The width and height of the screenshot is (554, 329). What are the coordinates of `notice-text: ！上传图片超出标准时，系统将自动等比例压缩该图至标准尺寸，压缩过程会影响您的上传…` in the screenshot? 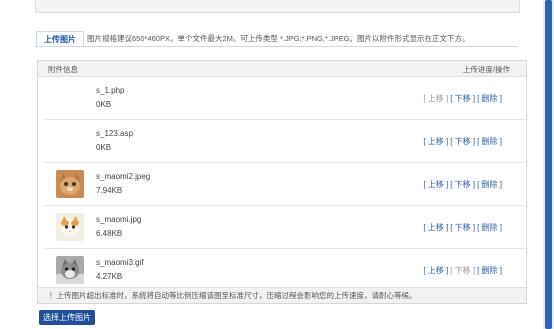 It's located at (233, 295).